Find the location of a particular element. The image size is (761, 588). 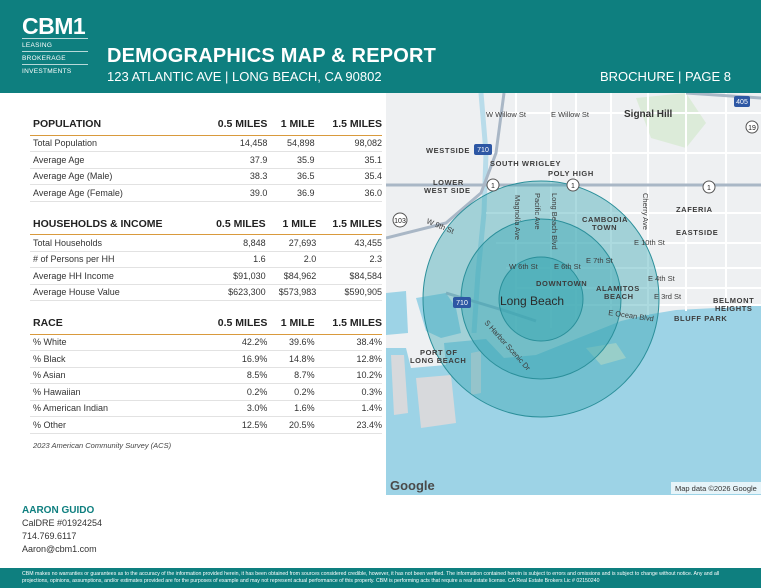

pier is located at coordinates (436, 401).